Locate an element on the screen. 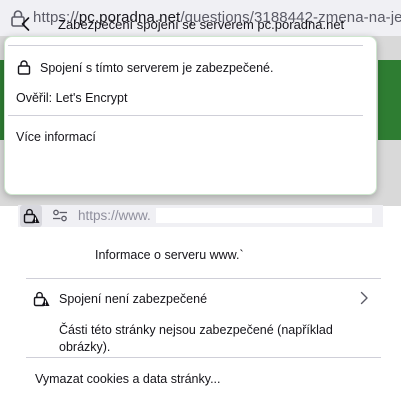 This screenshot has width=401, height=413. chevron-left-icon is located at coordinates (26, 24).